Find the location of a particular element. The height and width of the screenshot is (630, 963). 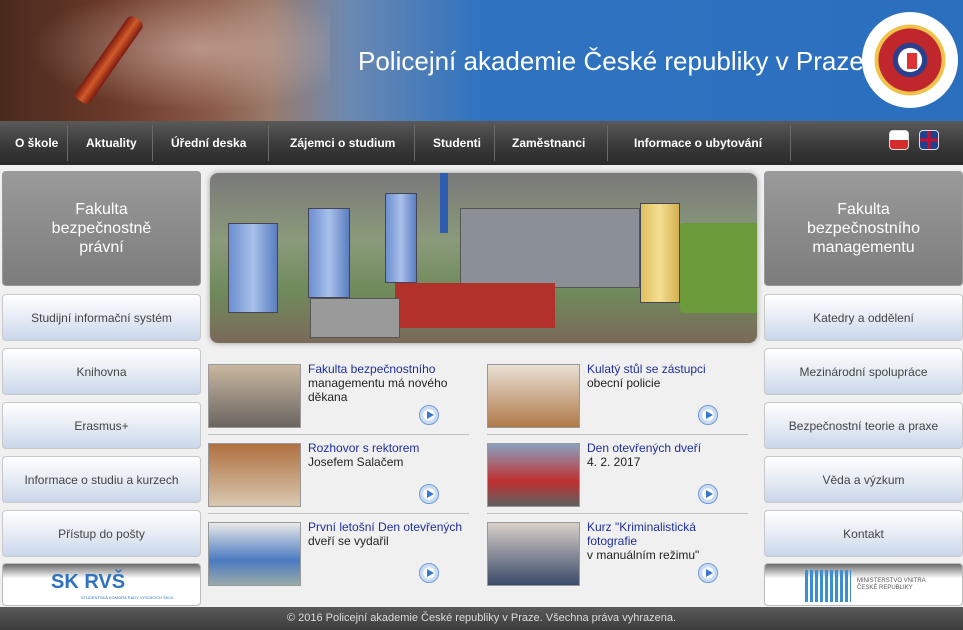

chimney is located at coordinates (444, 203).